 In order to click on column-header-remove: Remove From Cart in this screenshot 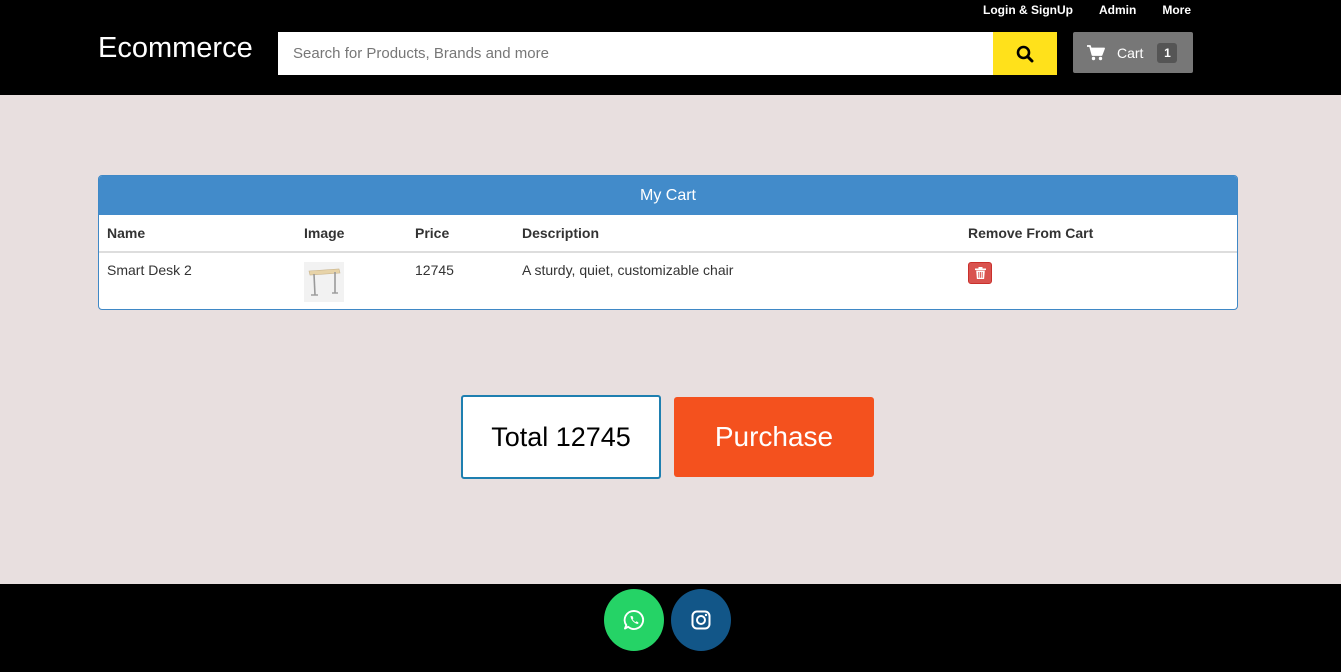, I will do `click(1098, 234)`.